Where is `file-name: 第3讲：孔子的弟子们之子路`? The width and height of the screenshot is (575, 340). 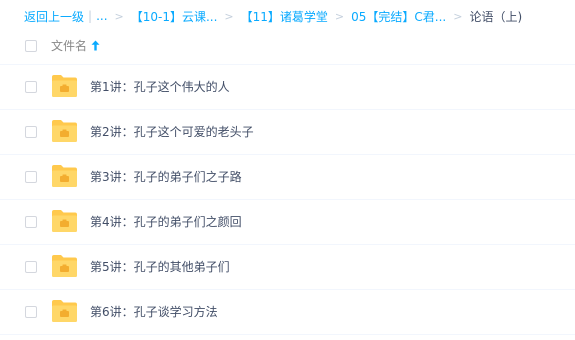
file-name: 第3讲：孔子的弟子们之子路 is located at coordinates (166, 177).